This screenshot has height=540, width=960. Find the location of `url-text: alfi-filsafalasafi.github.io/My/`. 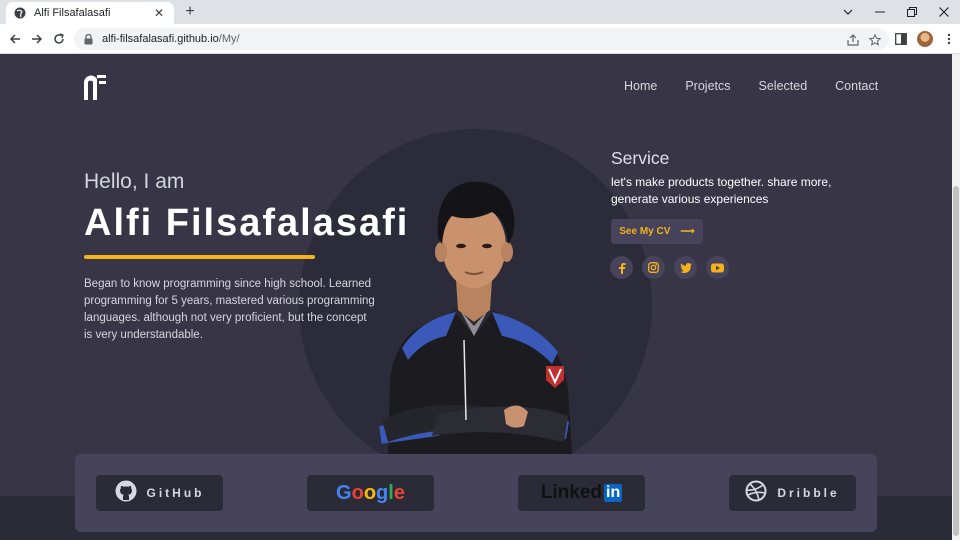

url-text: alfi-filsafalasafi.github.io/My/ is located at coordinates (171, 39).